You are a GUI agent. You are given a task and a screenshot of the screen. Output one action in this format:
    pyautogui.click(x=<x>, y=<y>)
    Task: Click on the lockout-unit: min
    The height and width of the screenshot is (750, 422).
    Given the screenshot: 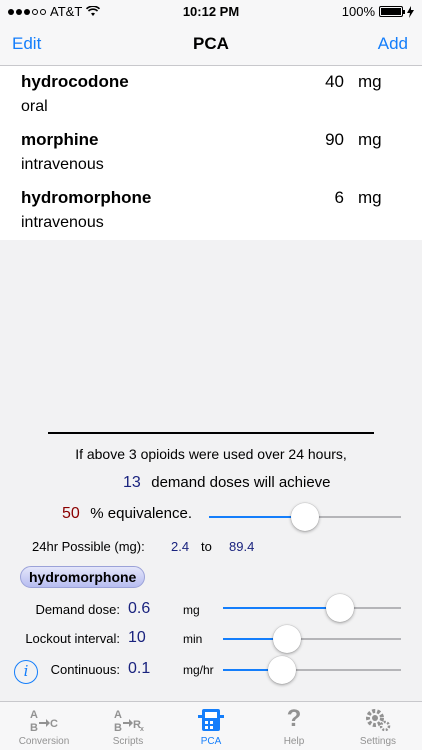 What is the action you would take?
    pyautogui.click(x=193, y=639)
    